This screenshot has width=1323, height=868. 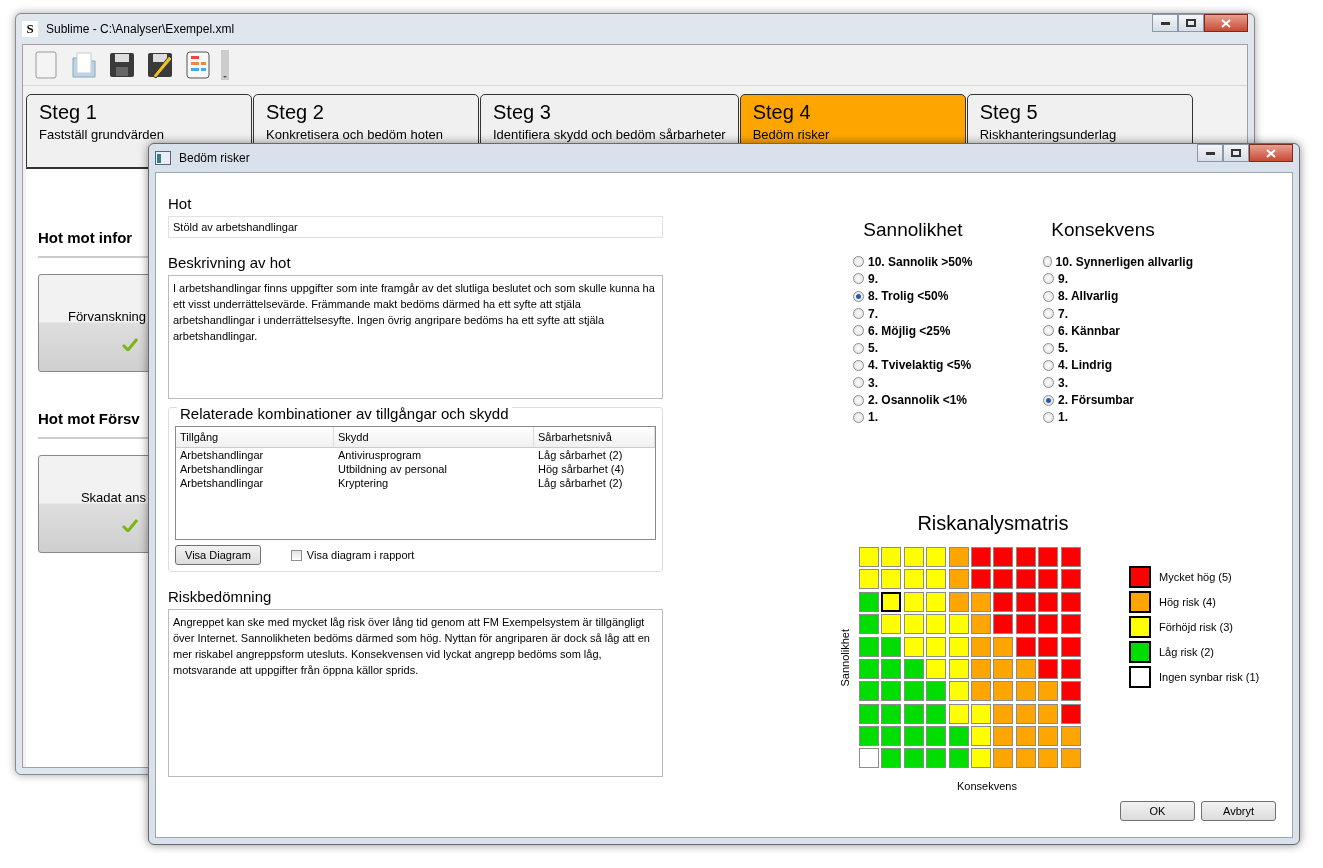 What do you see at coordinates (1118, 400) in the screenshot?
I see `radio-option: 2. Försumbar` at bounding box center [1118, 400].